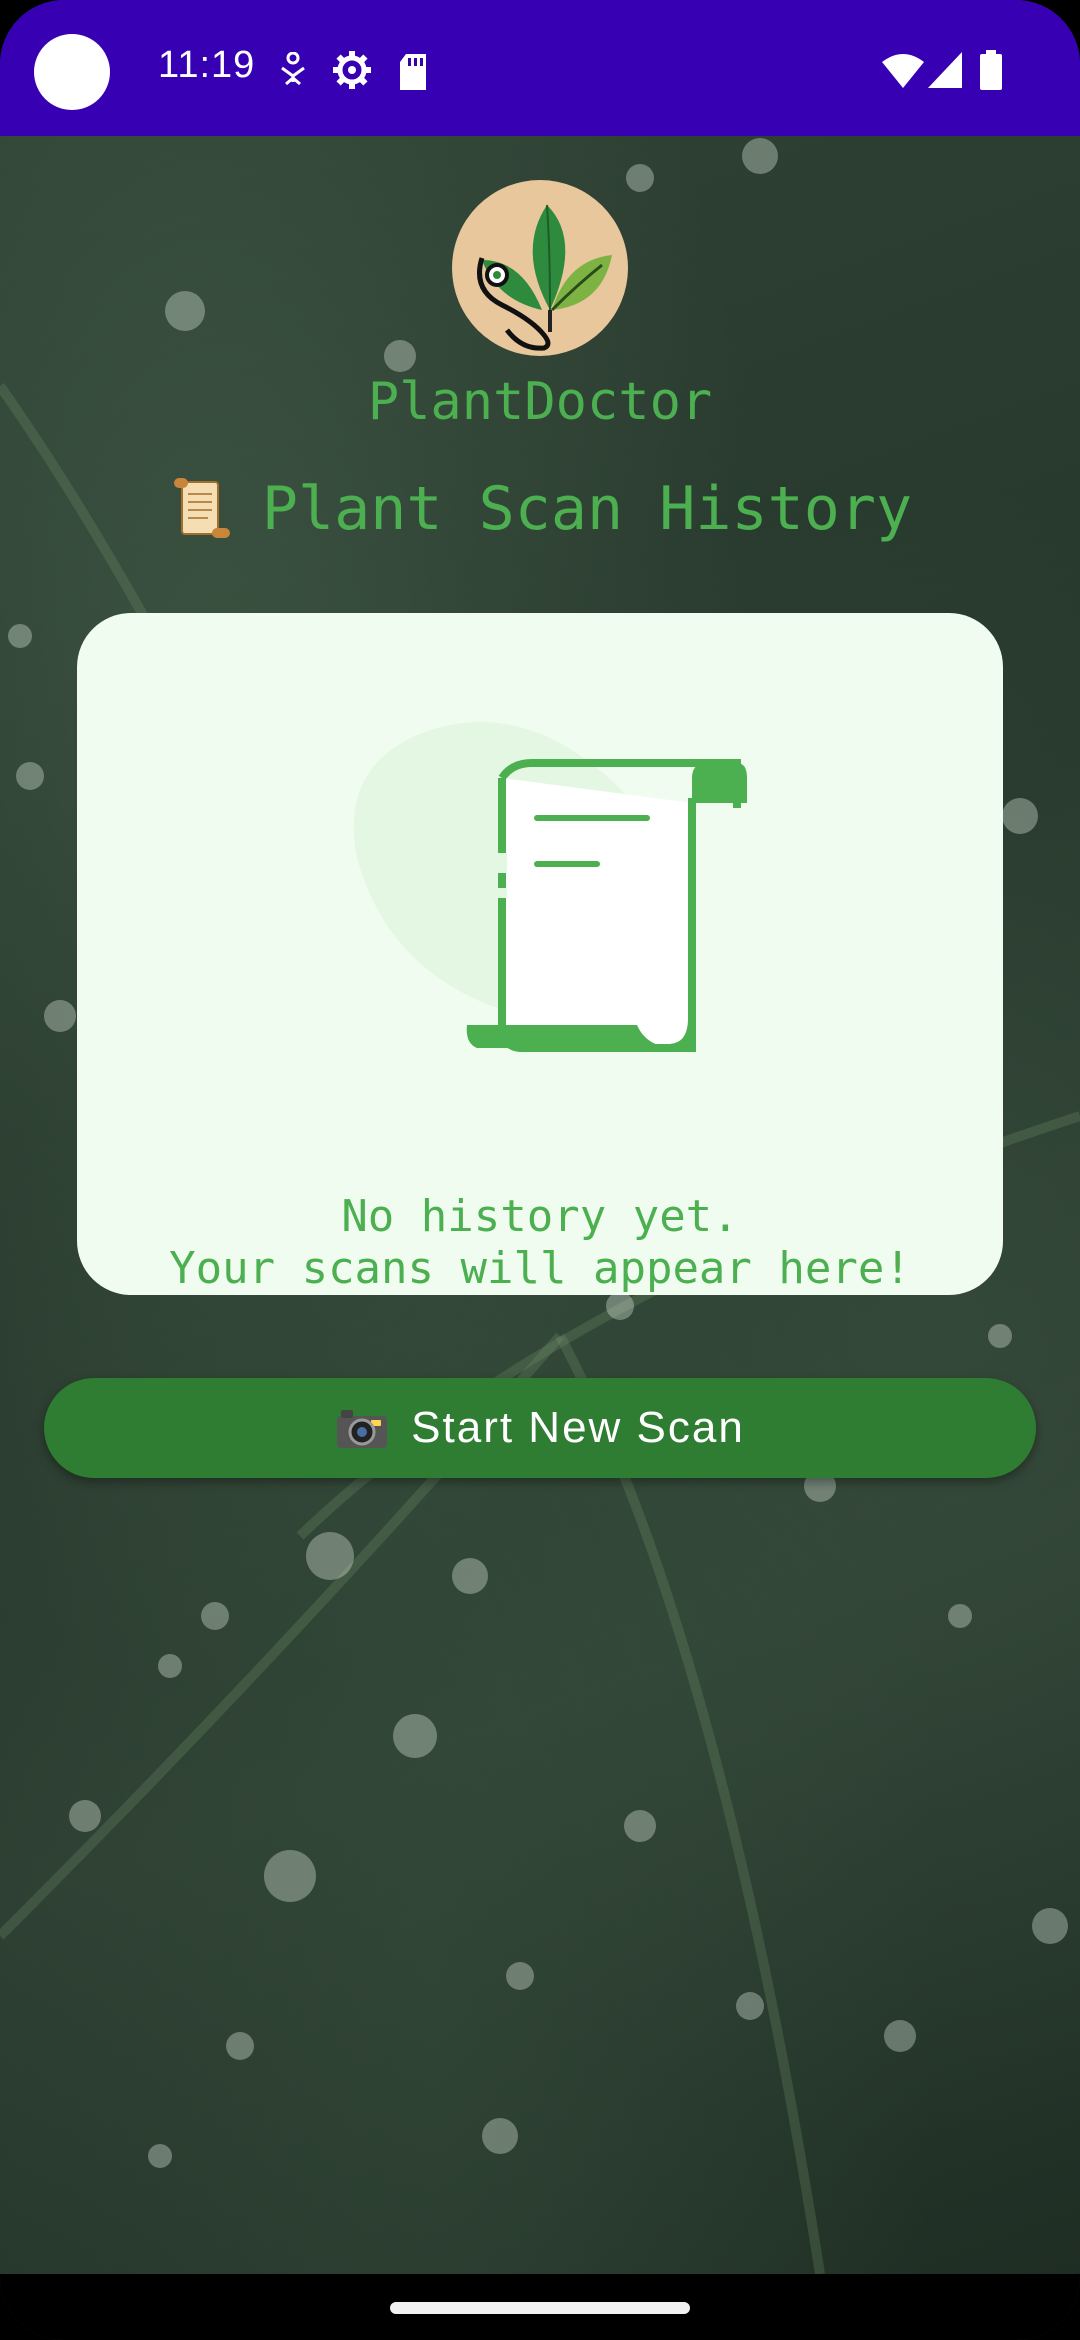 This screenshot has width=1080, height=2340. I want to click on cell-signal-icon, so click(945, 70).